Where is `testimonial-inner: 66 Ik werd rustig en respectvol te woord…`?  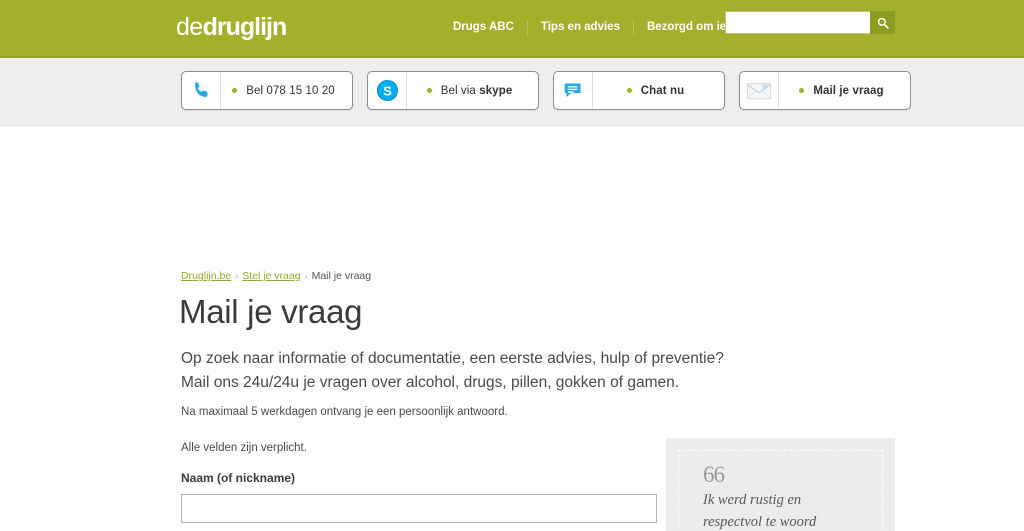 testimonial-inner: 66 Ik werd rustig en respectvol te woord… is located at coordinates (780, 490).